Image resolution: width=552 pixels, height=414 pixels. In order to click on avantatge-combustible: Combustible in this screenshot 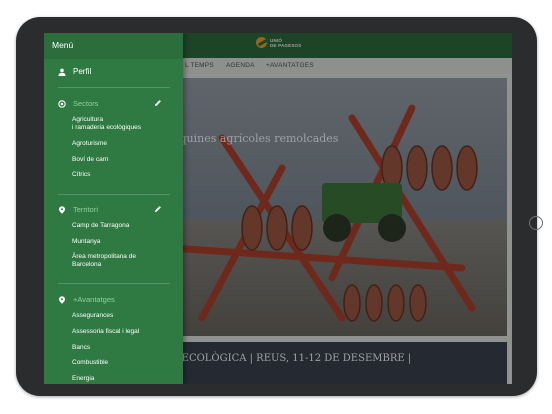, I will do `click(90, 363)`.